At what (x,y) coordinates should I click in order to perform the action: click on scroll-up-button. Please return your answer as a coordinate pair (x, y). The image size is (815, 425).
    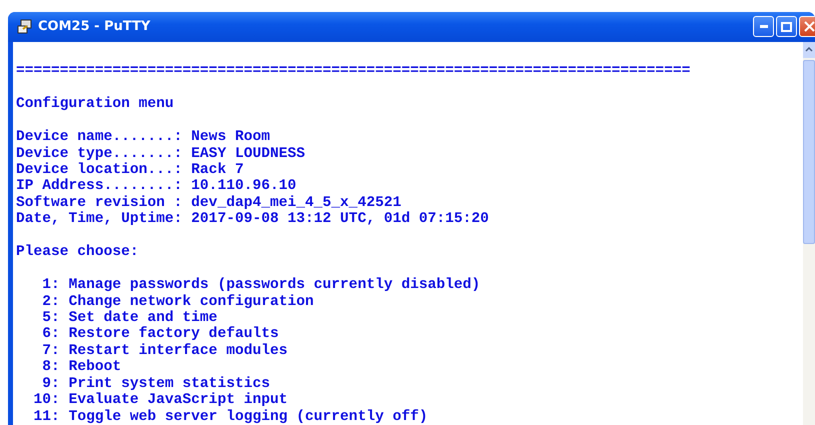
    Looking at the image, I should click on (809, 50).